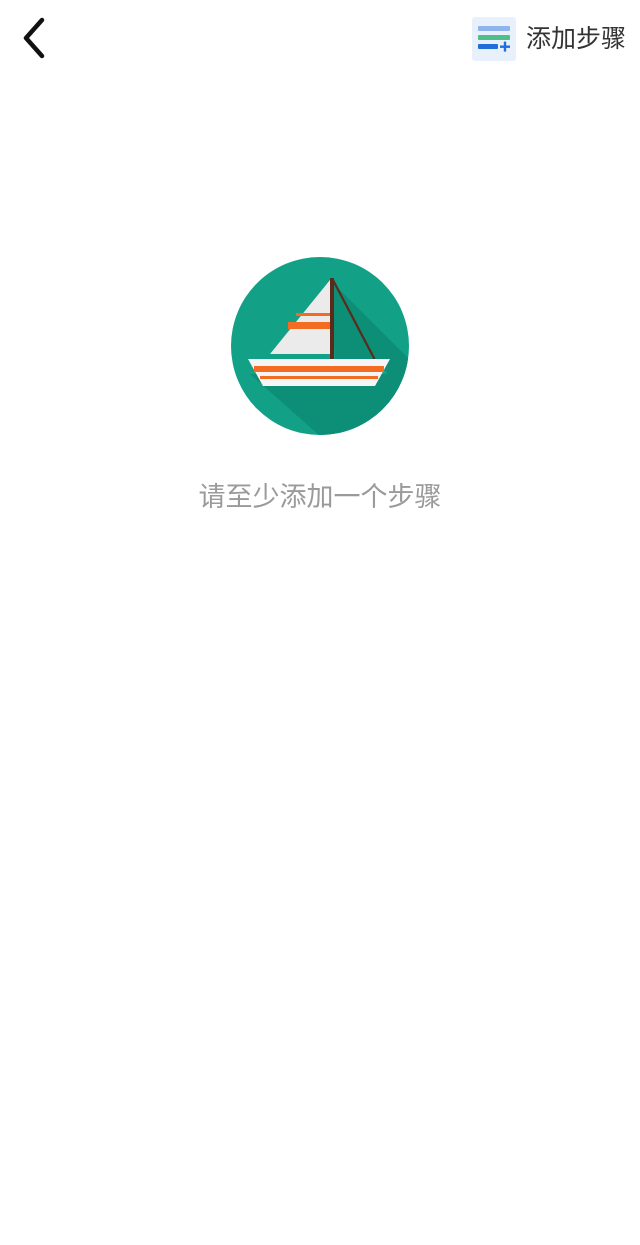  Describe the element at coordinates (320, 497) in the screenshot. I see `empty-state-message: 请至少添加一个步骤` at that location.